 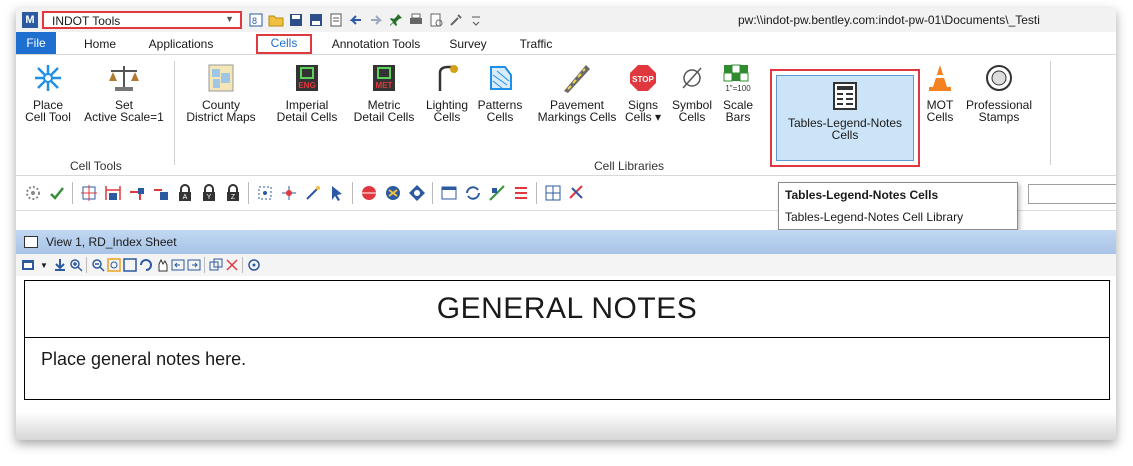 What do you see at coordinates (738, 88) in the screenshot?
I see `scale-bar-badge: 1"=100` at bounding box center [738, 88].